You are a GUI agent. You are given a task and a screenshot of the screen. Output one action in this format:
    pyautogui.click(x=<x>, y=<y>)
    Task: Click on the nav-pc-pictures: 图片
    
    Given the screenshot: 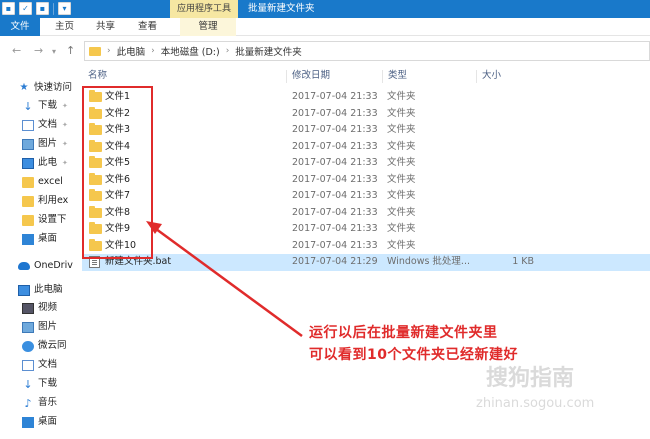 What is the action you would take?
    pyautogui.click(x=50, y=327)
    